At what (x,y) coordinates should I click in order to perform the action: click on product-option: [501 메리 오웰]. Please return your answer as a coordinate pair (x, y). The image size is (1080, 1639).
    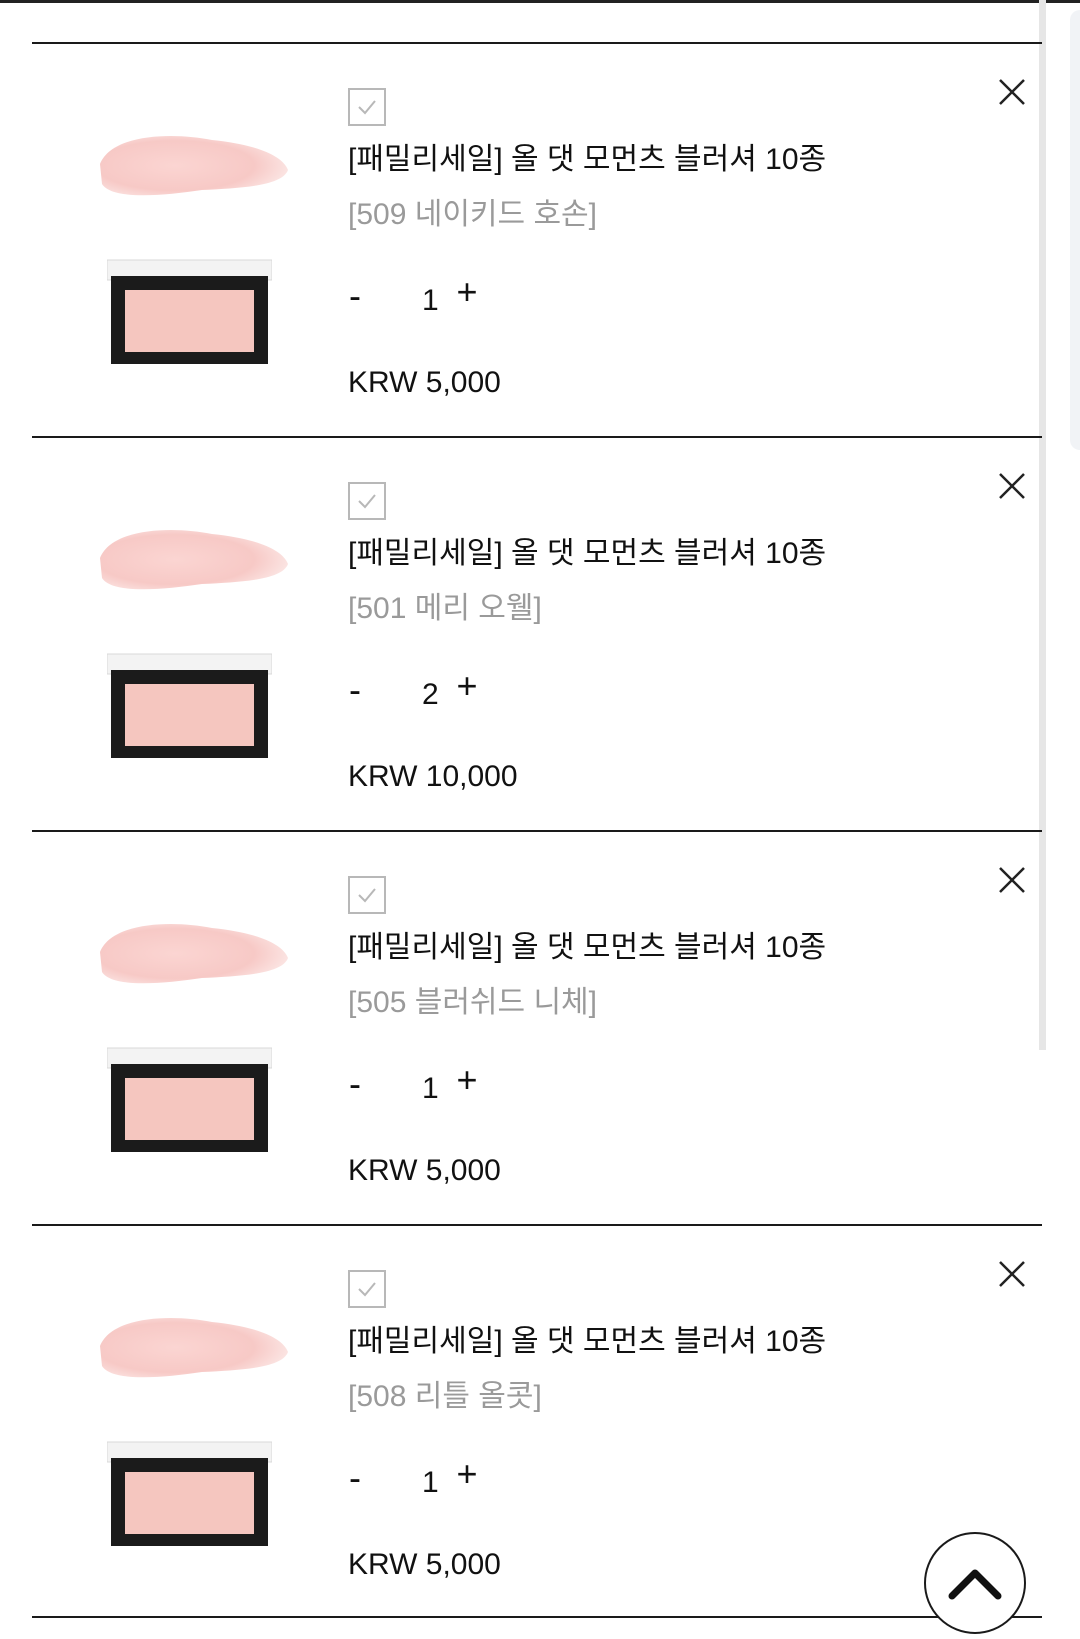
    Looking at the image, I should click on (445, 608).